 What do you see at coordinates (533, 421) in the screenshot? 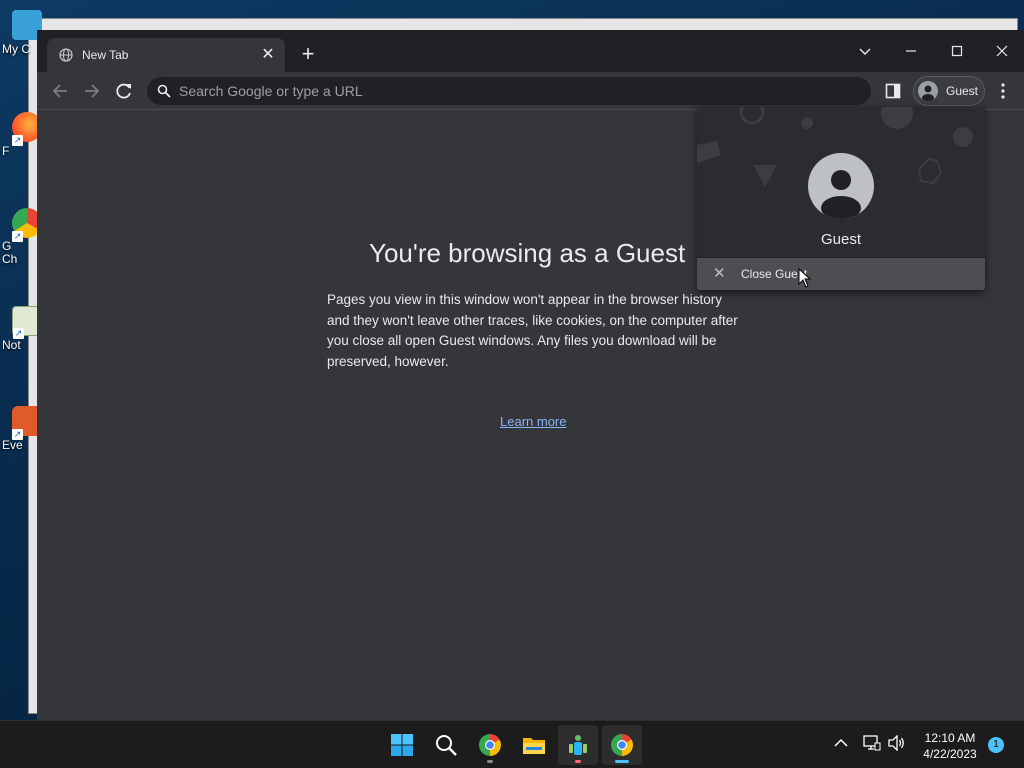
I see `learn-more-link: Learn more` at bounding box center [533, 421].